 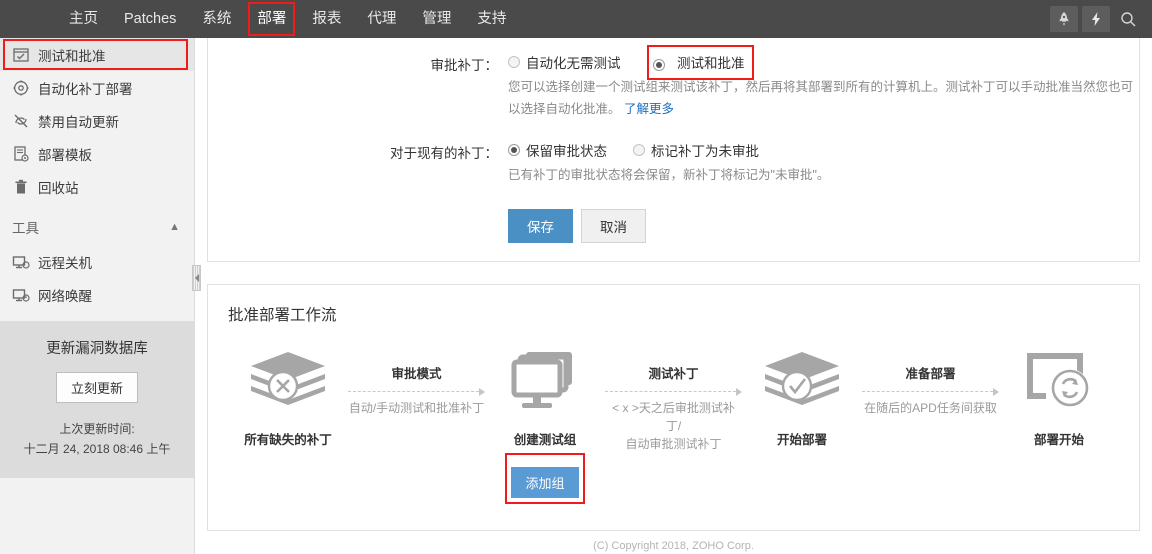 What do you see at coordinates (545, 482) in the screenshot?
I see `add-group-button: 添加组` at bounding box center [545, 482].